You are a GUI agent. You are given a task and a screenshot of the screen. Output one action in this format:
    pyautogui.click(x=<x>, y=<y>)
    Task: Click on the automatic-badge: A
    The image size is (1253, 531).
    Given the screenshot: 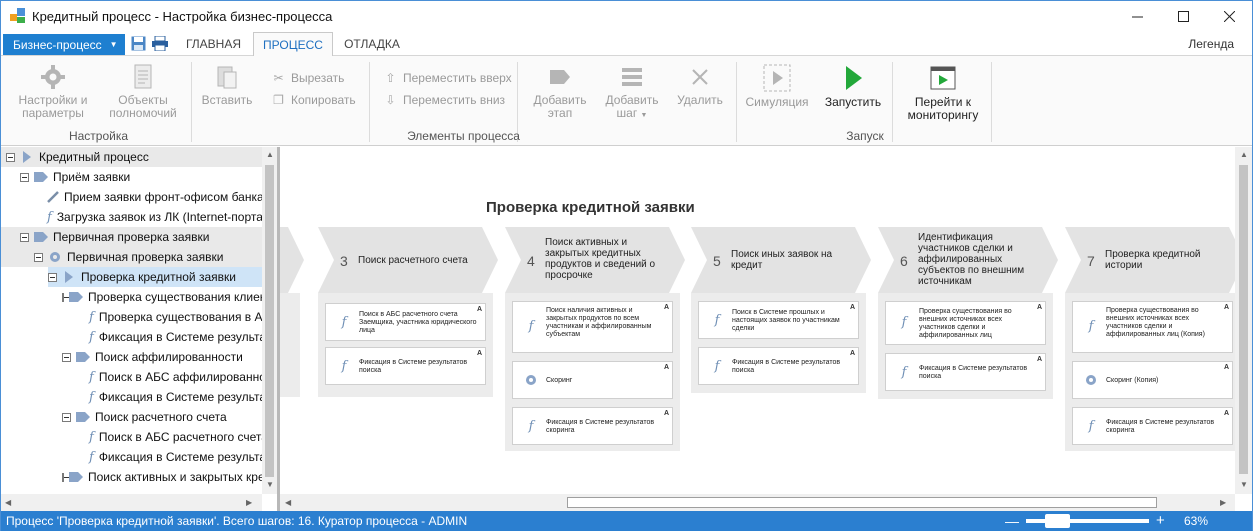 What is the action you would take?
    pyautogui.click(x=479, y=353)
    